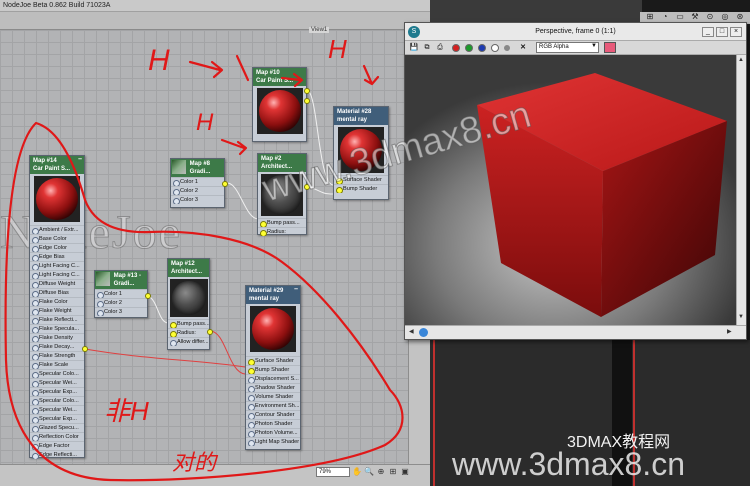  Describe the element at coordinates (126, 411) in the screenshot. I see `annotation-fei-h: 非H` at that location.